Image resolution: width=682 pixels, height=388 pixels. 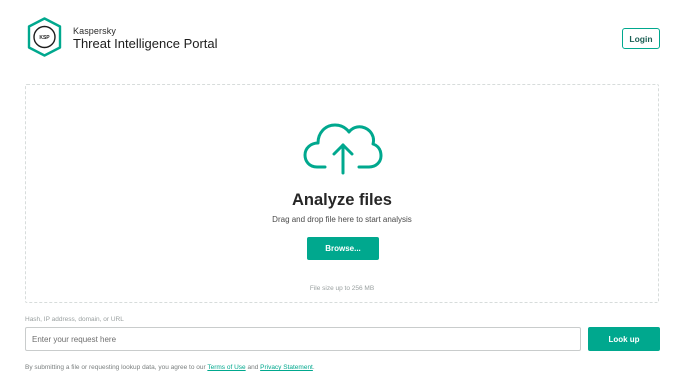 What do you see at coordinates (641, 38) in the screenshot?
I see `login-button: Login` at bounding box center [641, 38].